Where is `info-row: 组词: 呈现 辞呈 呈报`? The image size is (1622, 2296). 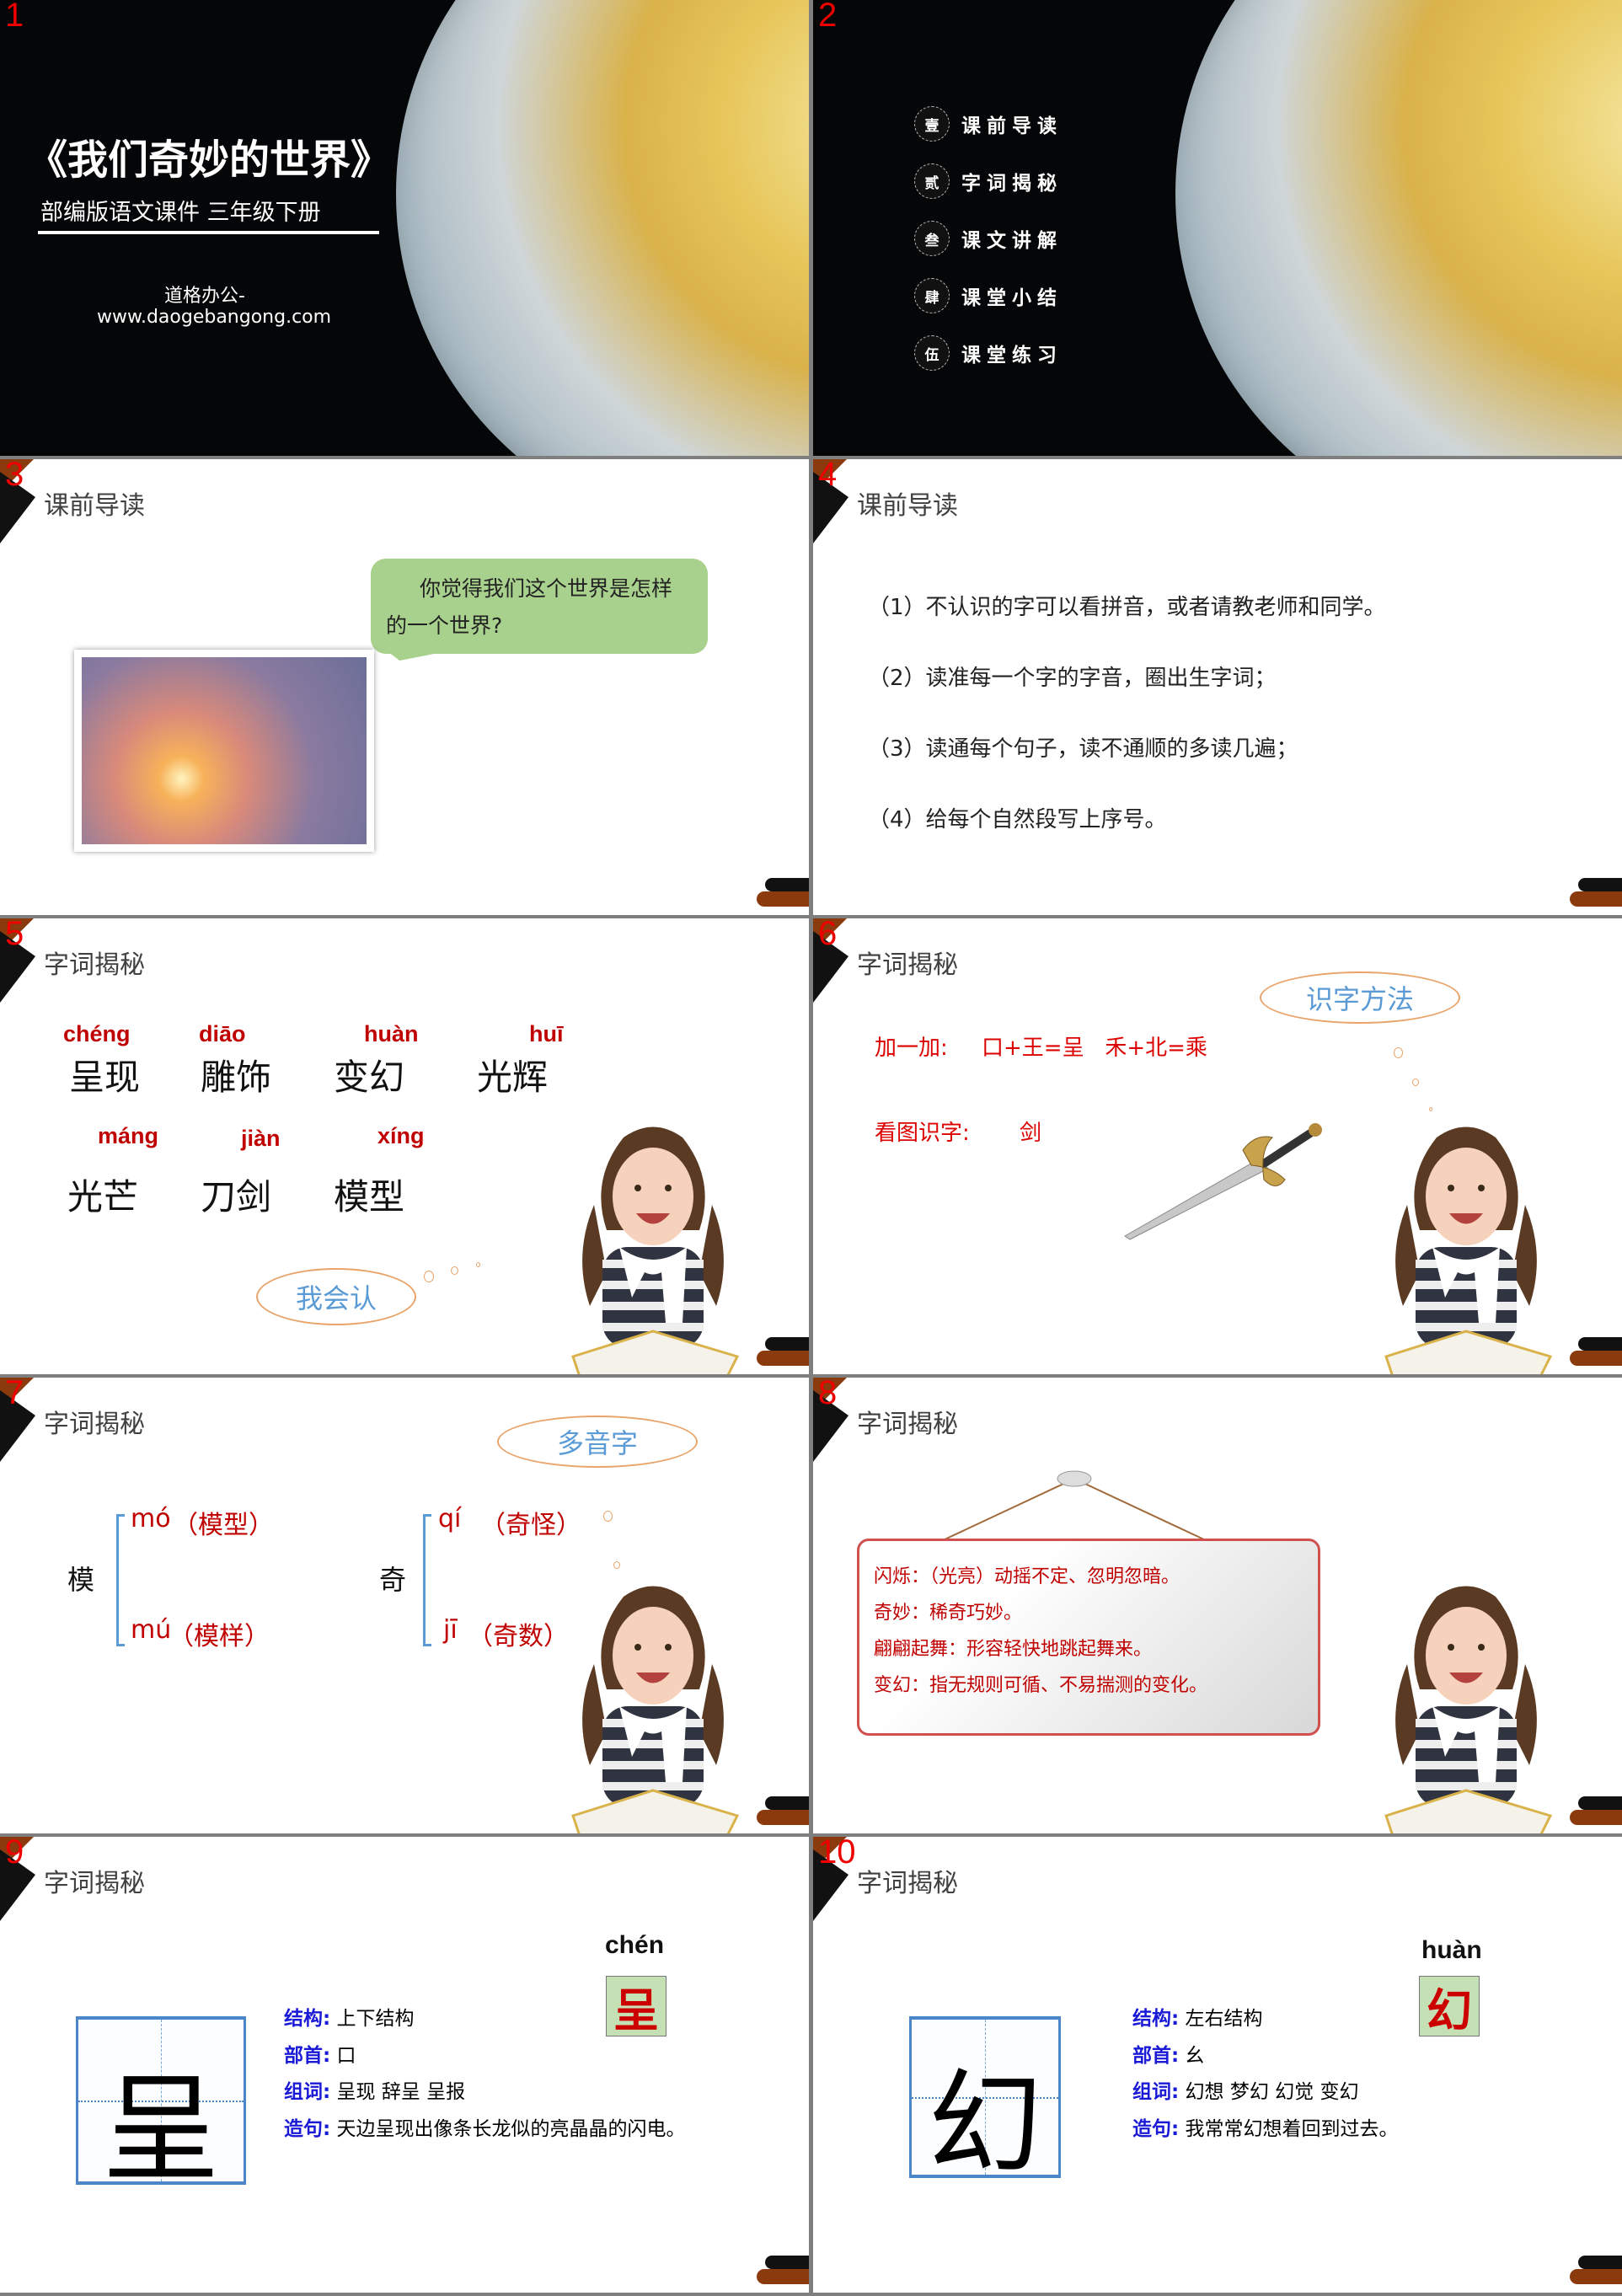
info-row: 组词: 呈现 辞呈 呈报 is located at coordinates (375, 2092).